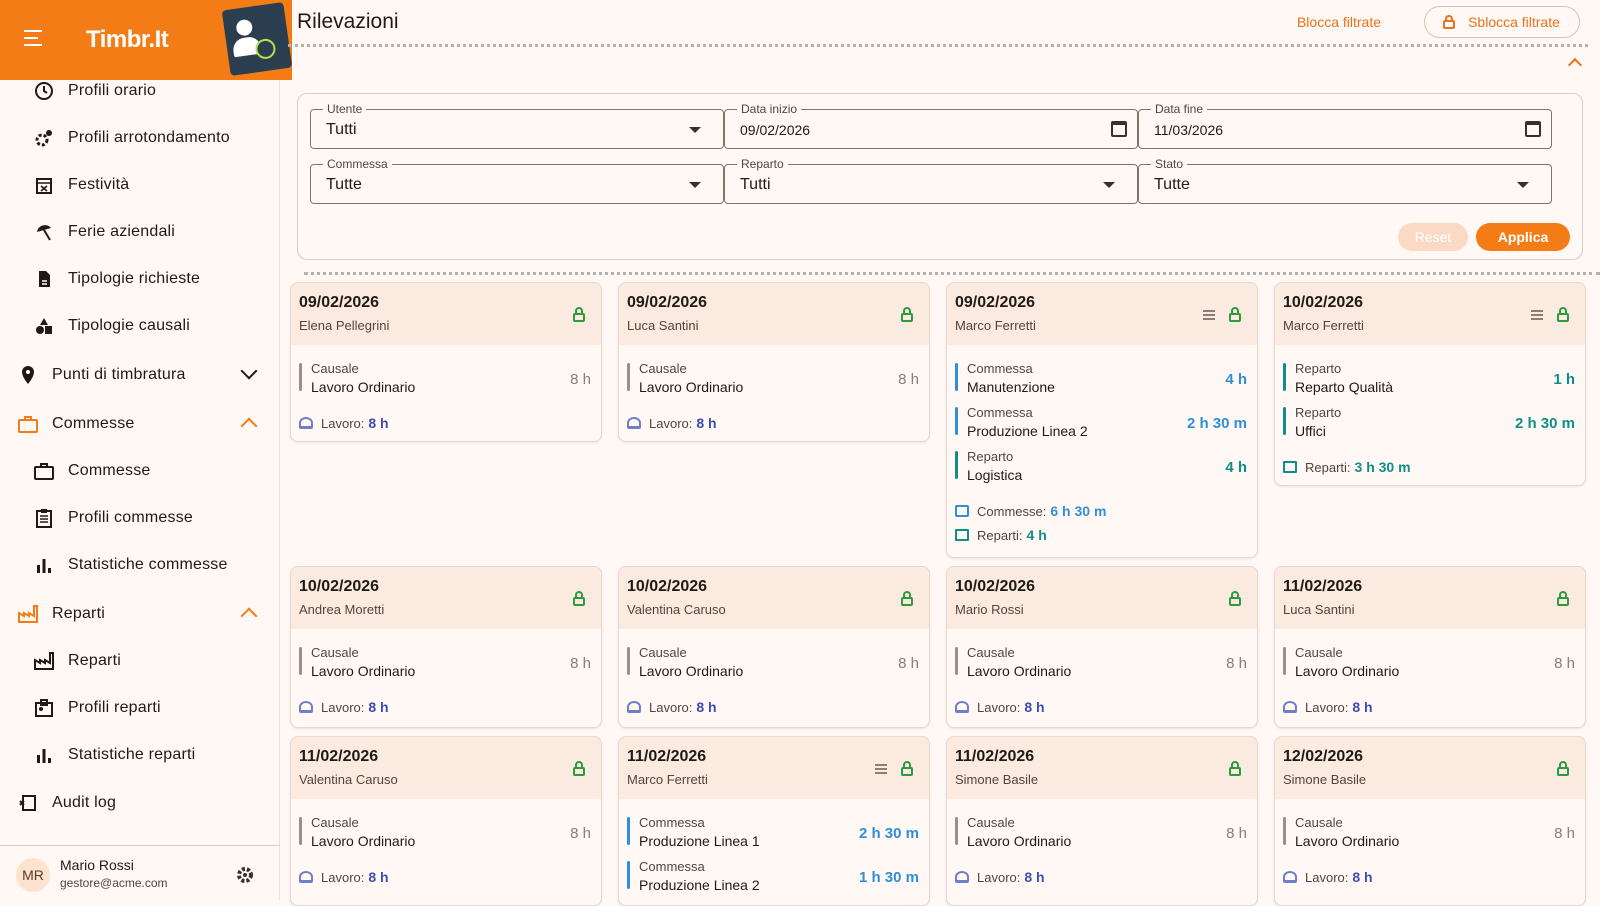  I want to click on status-select: Stato Tutte, so click(1345, 180).